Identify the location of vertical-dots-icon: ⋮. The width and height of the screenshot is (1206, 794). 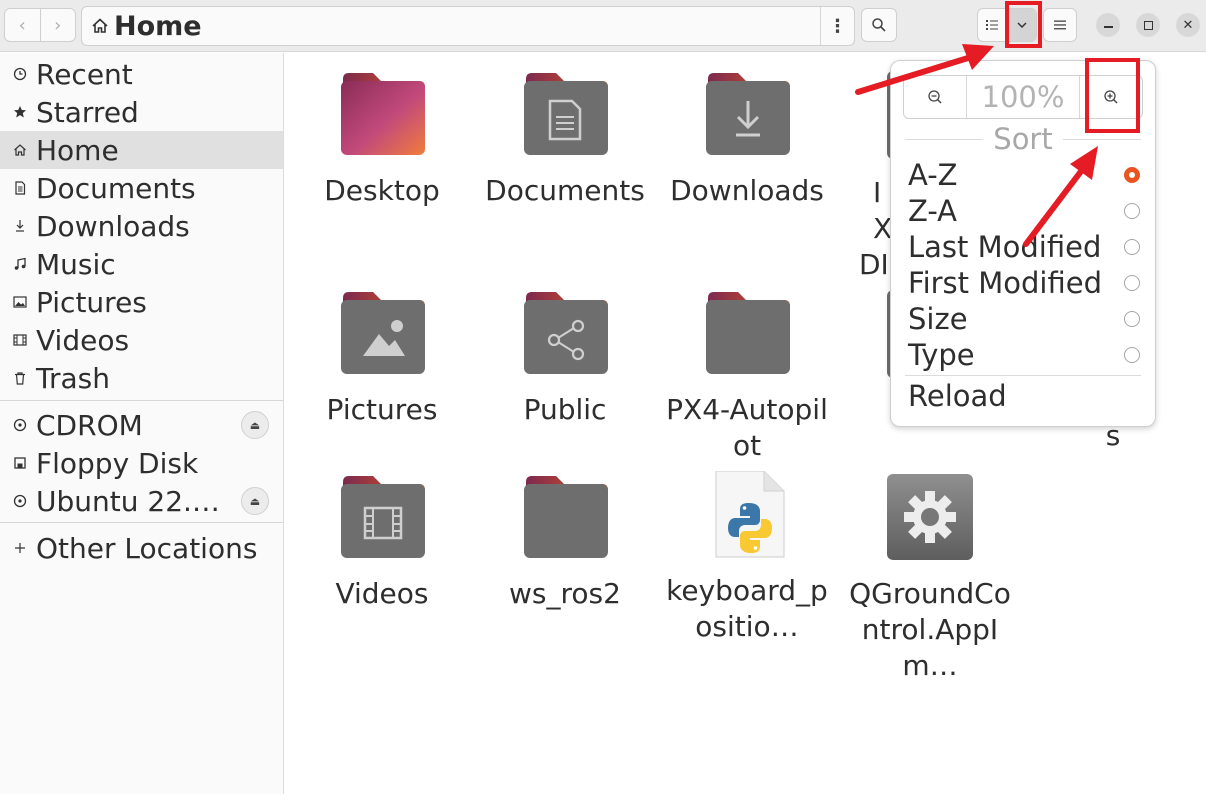
(837, 26).